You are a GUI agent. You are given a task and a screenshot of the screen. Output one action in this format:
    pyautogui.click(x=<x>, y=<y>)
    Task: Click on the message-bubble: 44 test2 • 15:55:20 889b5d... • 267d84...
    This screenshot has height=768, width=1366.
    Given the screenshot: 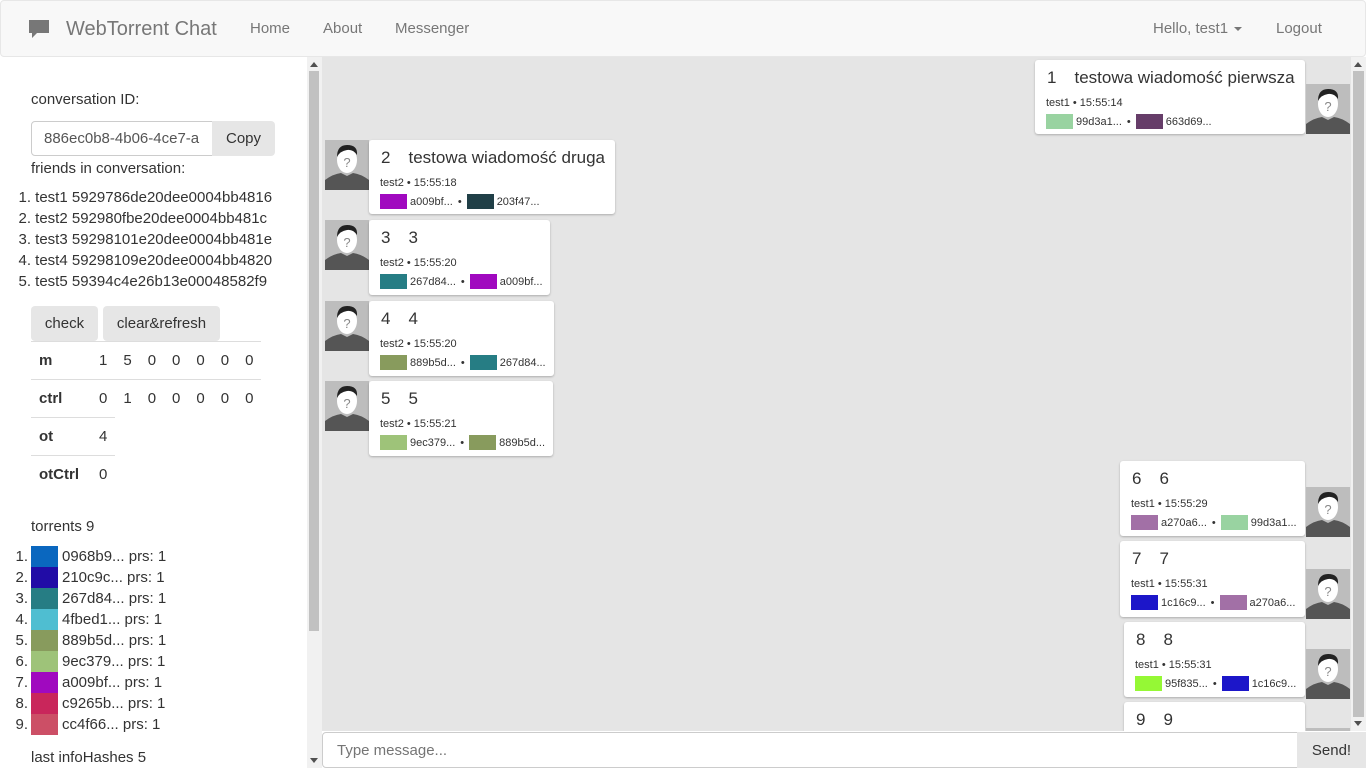 What is the action you would take?
    pyautogui.click(x=461, y=338)
    